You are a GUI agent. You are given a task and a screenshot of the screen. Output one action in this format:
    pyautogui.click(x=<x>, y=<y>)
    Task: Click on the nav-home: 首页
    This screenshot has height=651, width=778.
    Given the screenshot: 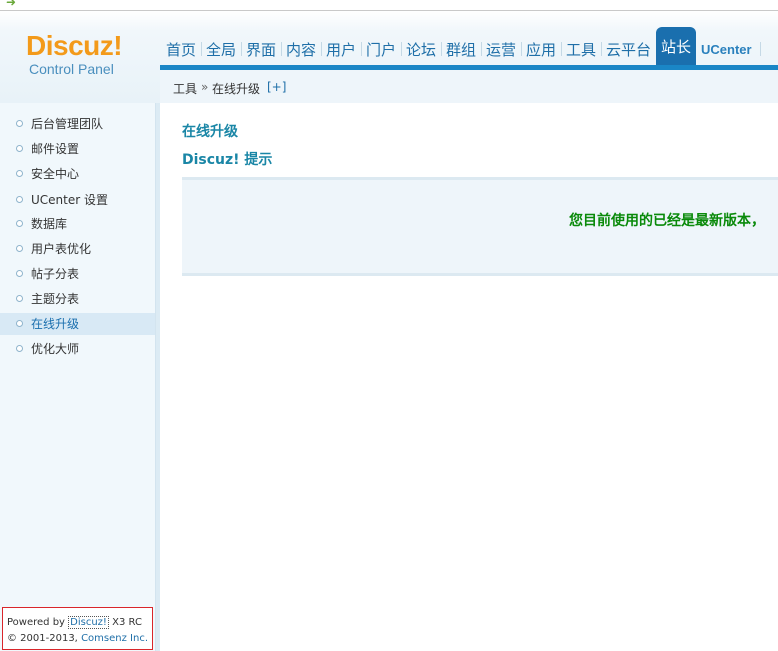 What is the action you would take?
    pyautogui.click(x=181, y=50)
    